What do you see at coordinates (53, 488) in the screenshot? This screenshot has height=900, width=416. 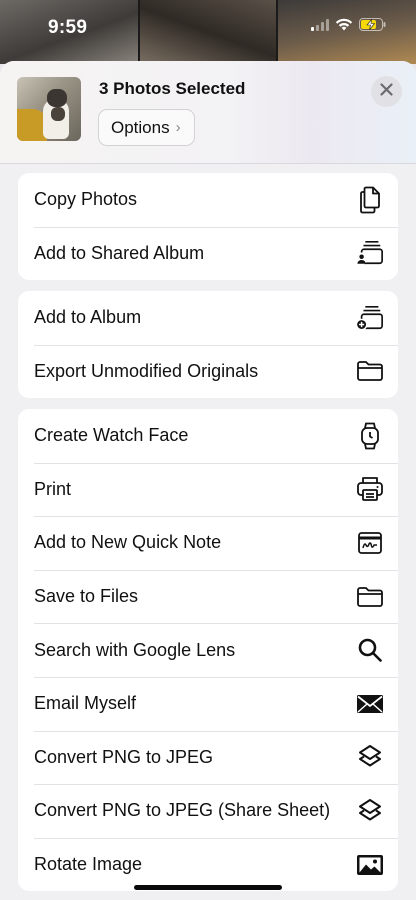 I see `action-label: Print` at bounding box center [53, 488].